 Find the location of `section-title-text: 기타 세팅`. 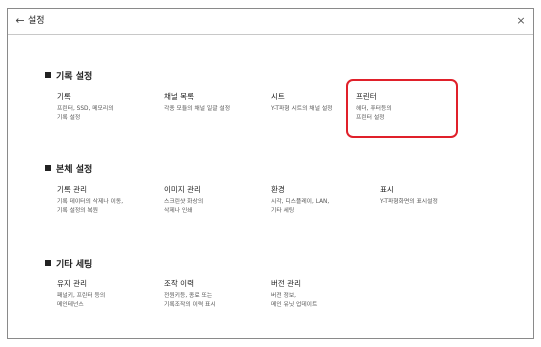

section-title-text: 기타 세팅 is located at coordinates (74, 265).